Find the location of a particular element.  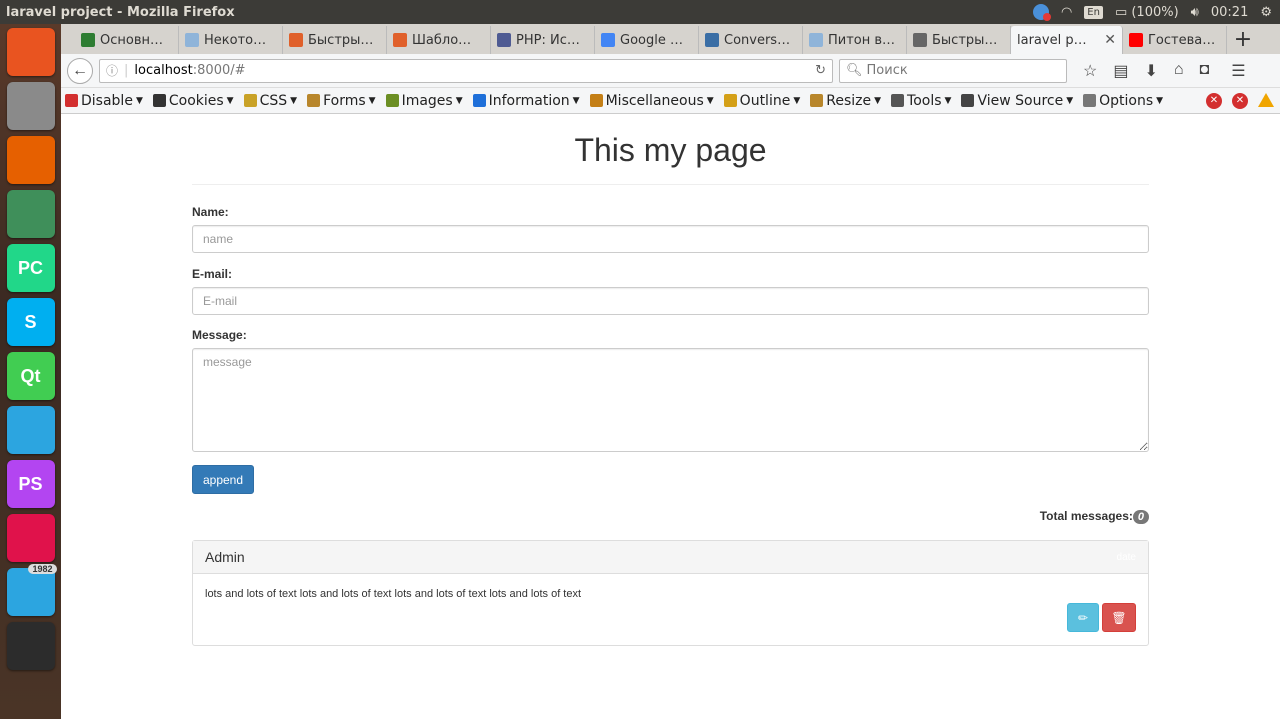

webdev-menu-tools: Tools ▼ is located at coordinates (921, 101).